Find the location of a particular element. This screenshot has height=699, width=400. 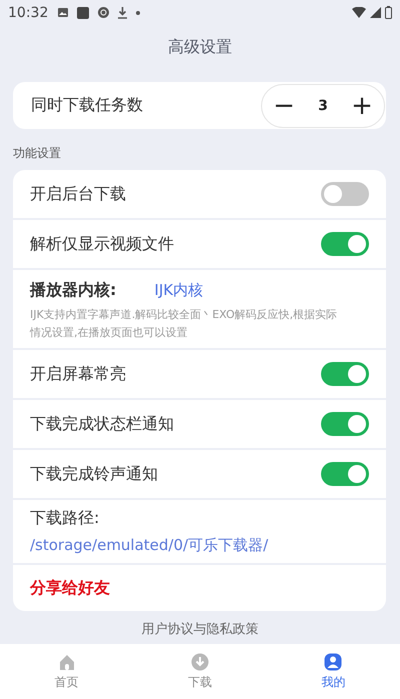

battery-icon is located at coordinates (388, 13).